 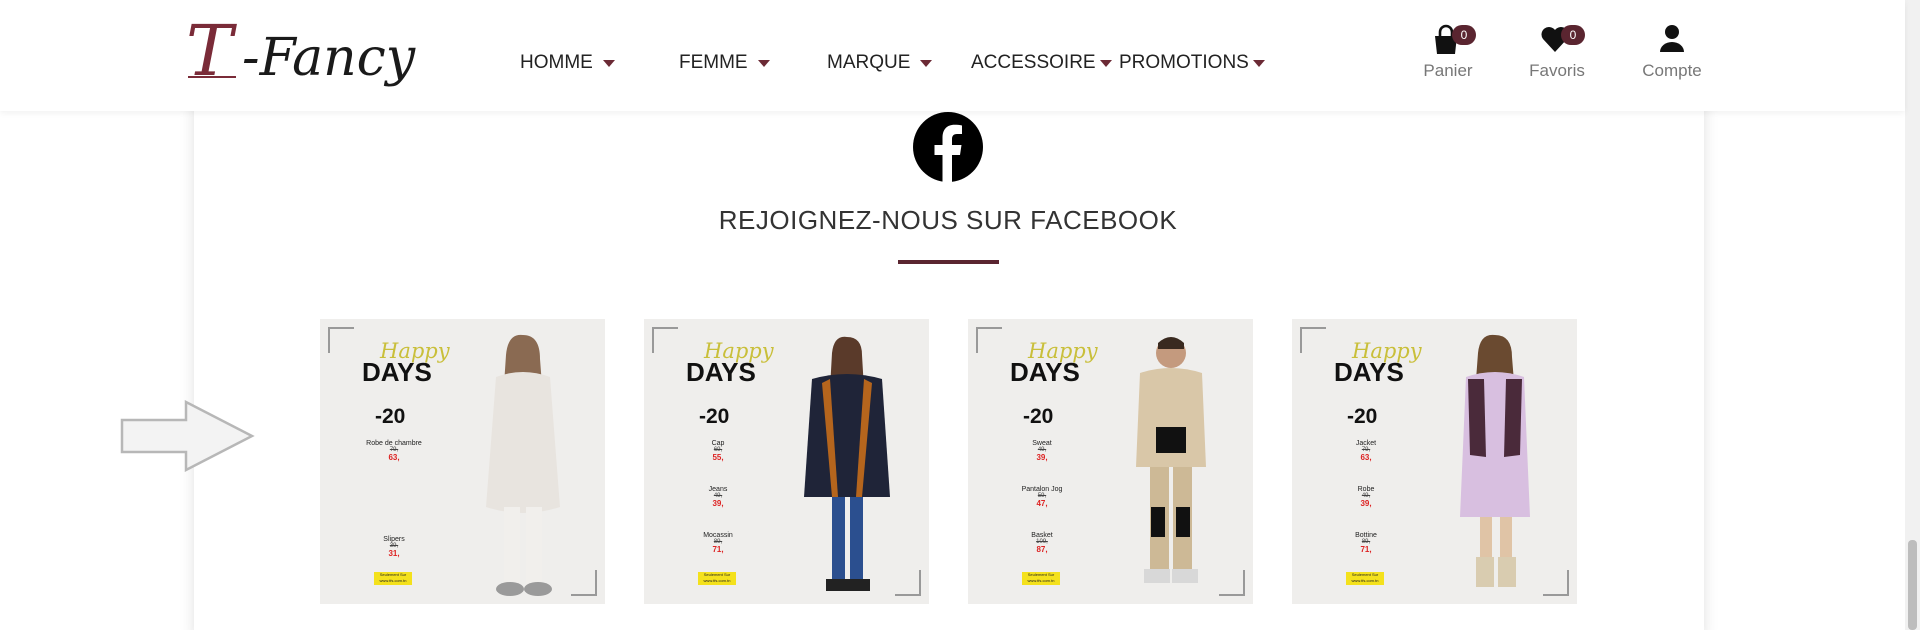 I want to click on nav-label: HOMME, so click(x=556, y=62).